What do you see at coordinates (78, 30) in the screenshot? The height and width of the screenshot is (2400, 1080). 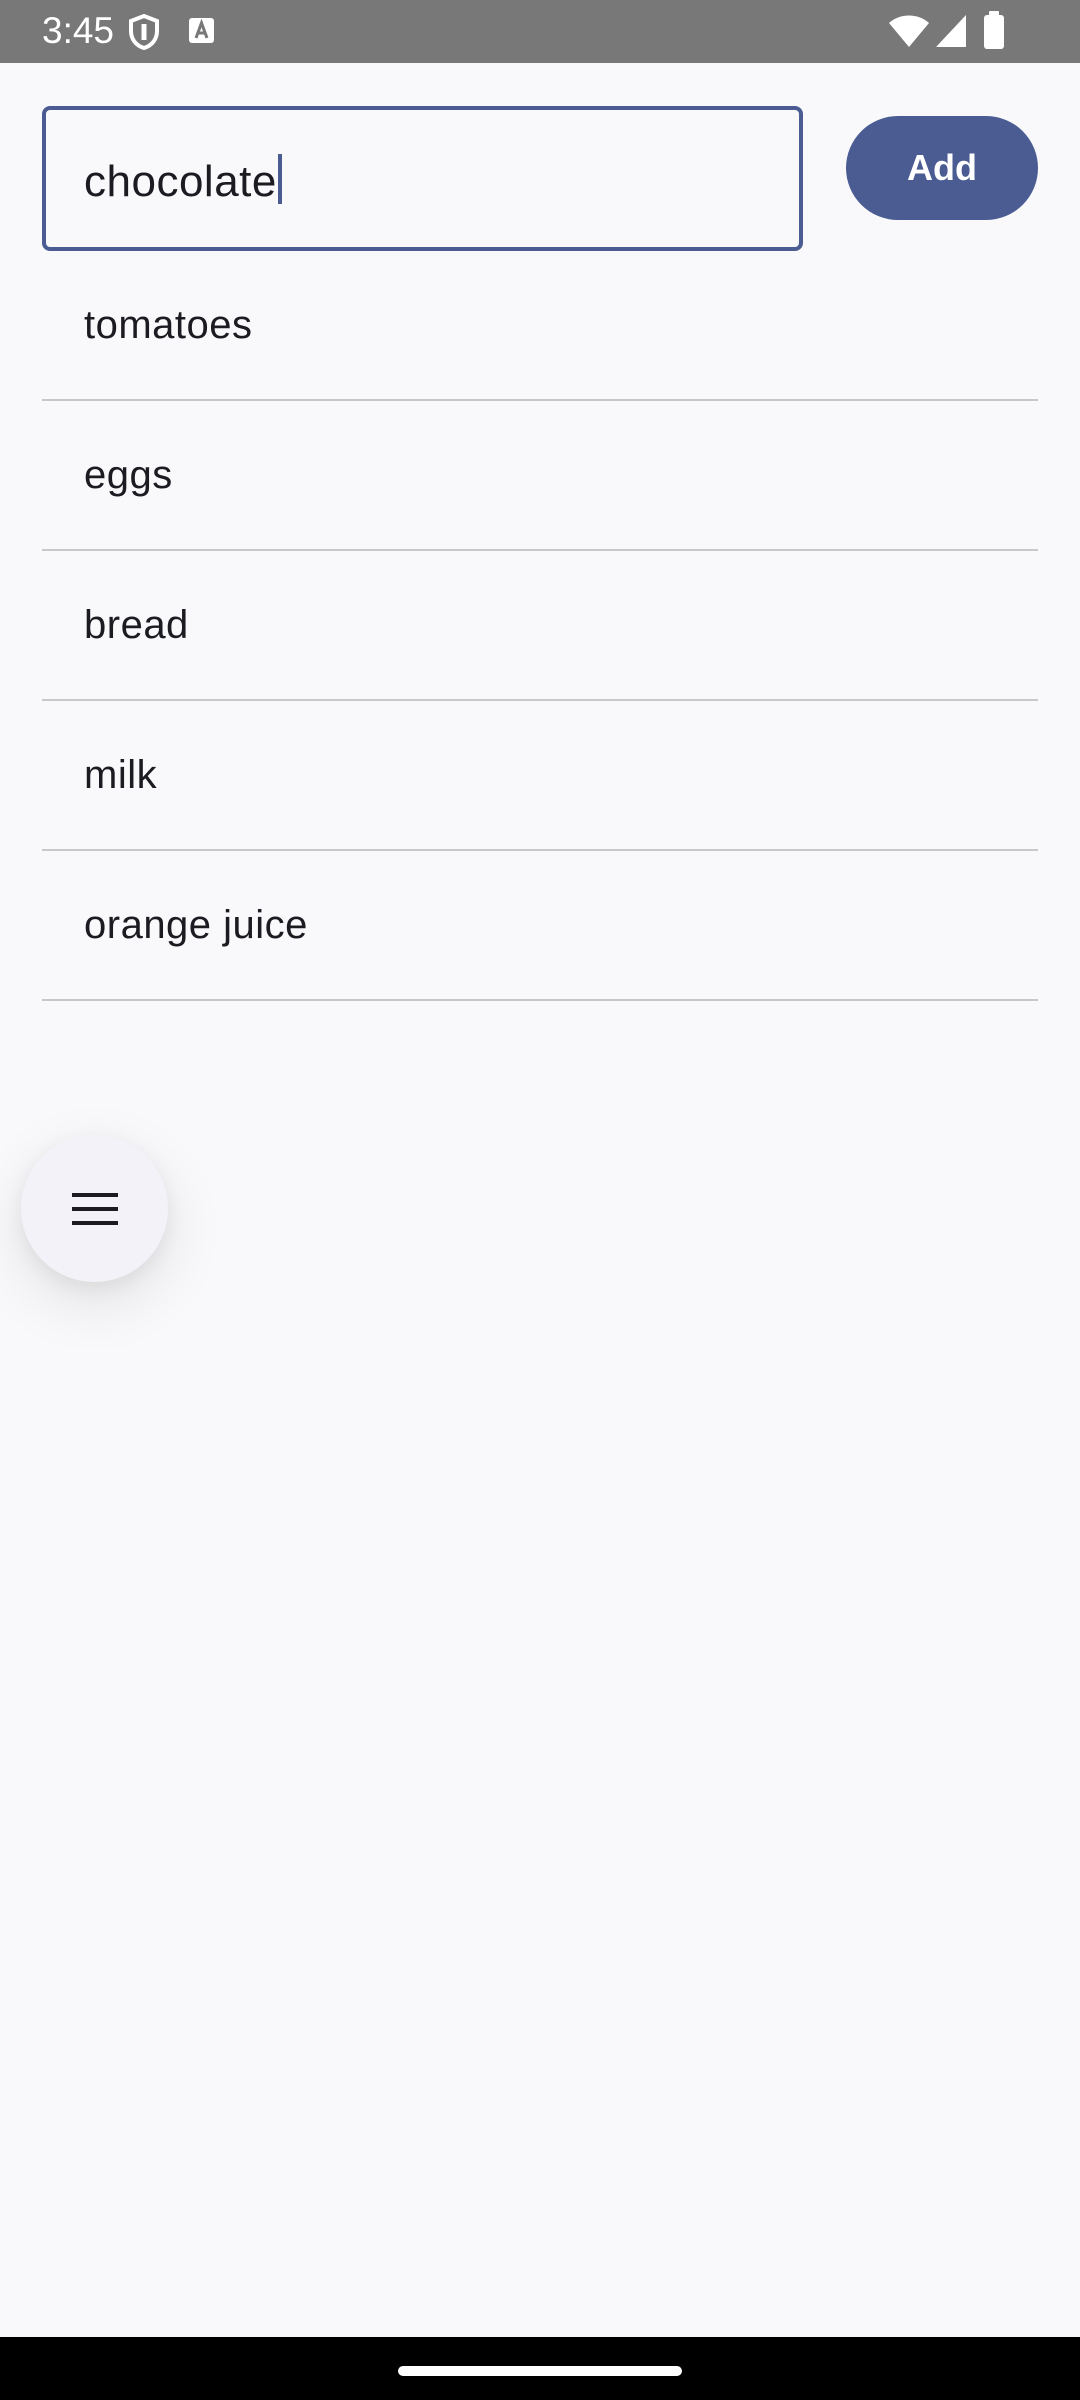 I see `status-time: 3:45` at bounding box center [78, 30].